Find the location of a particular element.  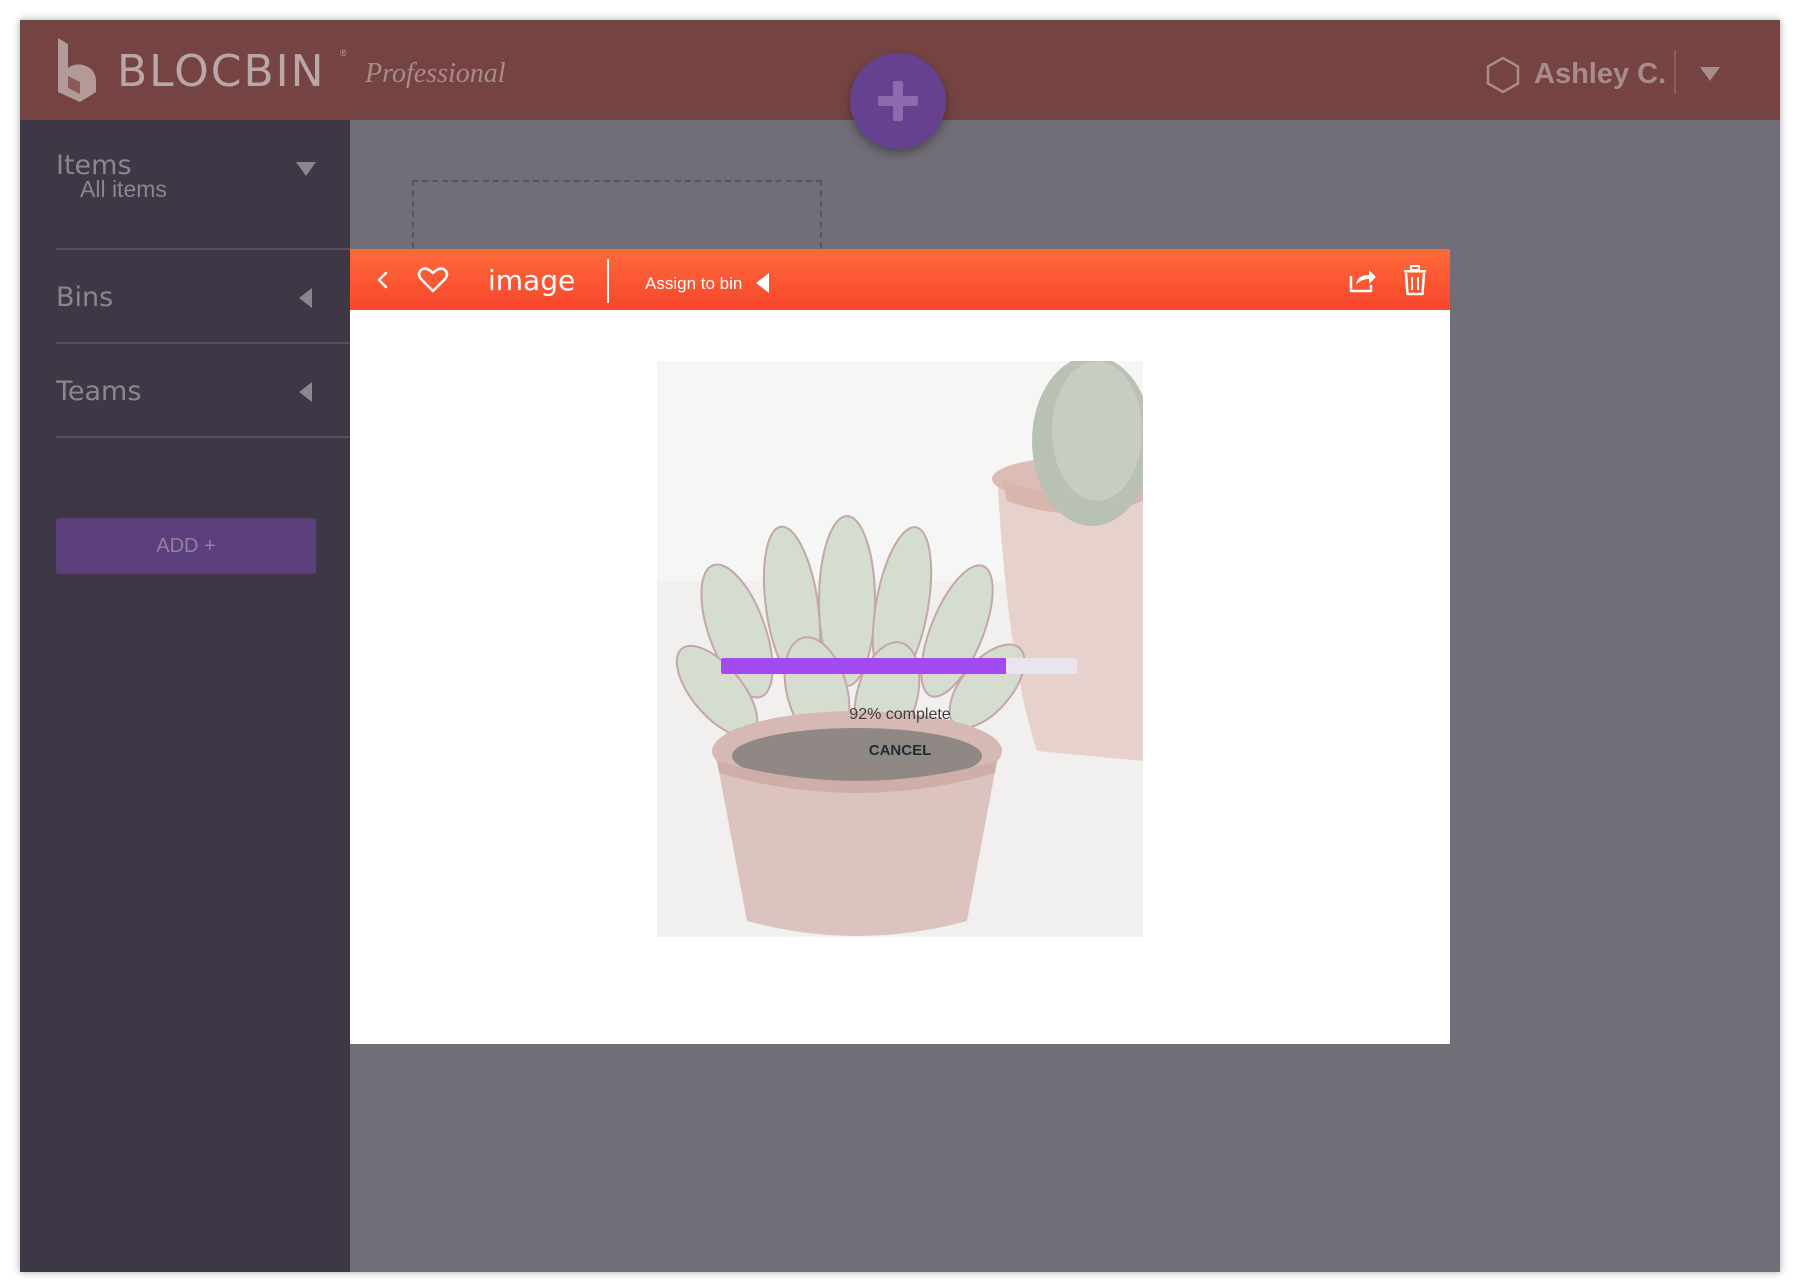

upload-progress-bar is located at coordinates (899, 666).